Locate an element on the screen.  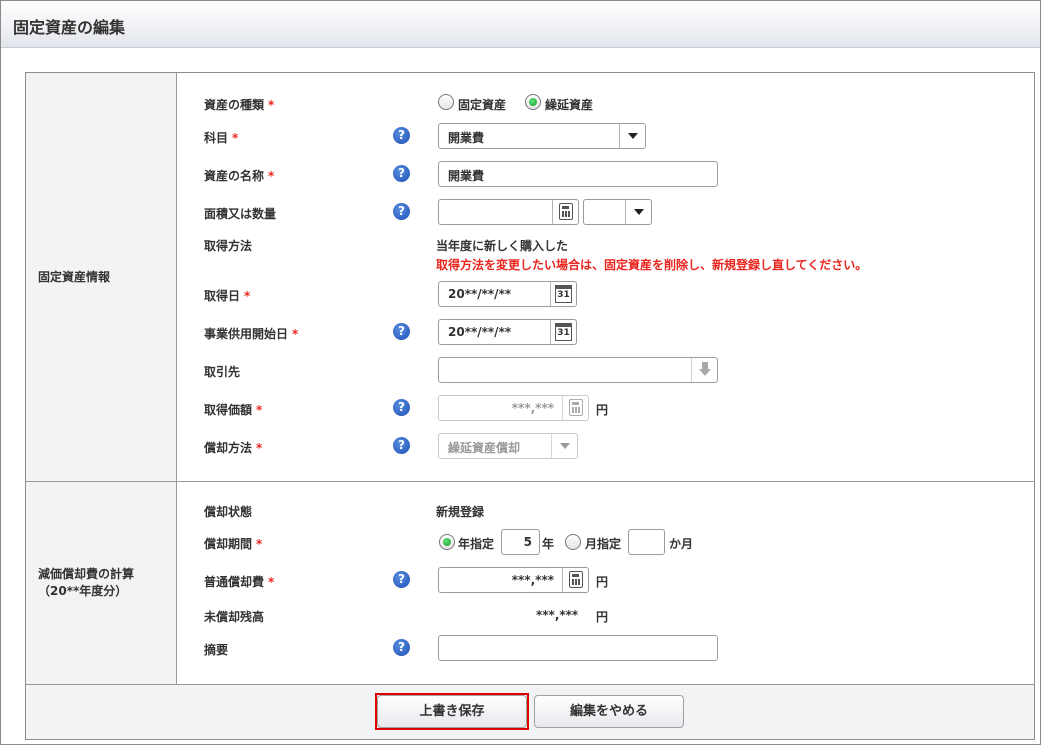
summary-label: 摘要 is located at coordinates (216, 650).